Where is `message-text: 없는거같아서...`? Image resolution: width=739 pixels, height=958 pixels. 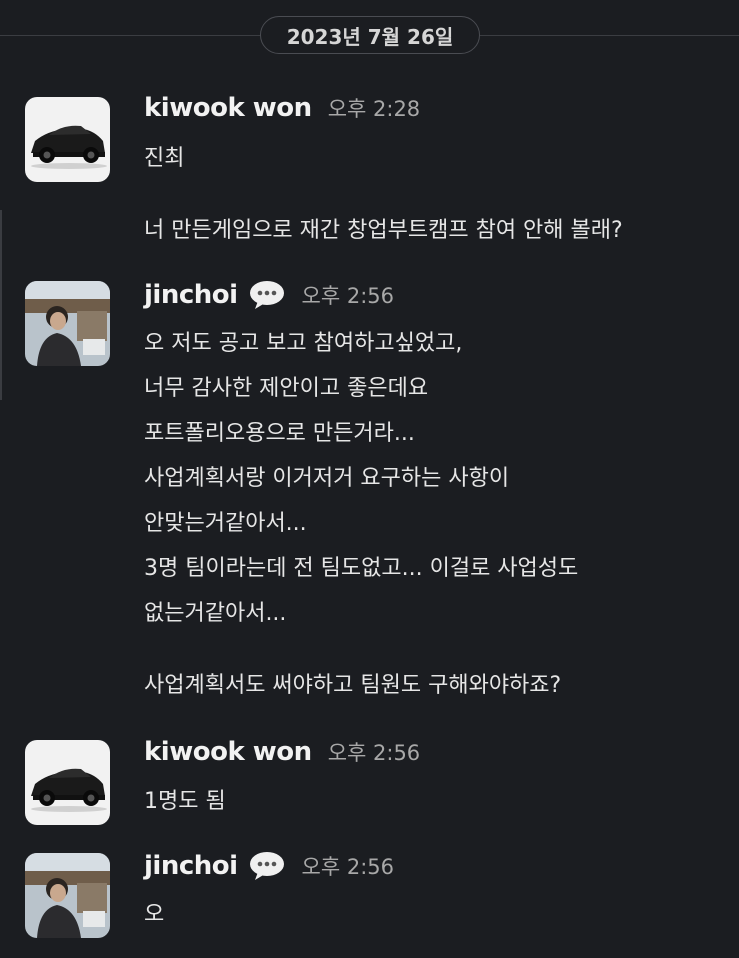 message-text: 없는거같아서... is located at coordinates (215, 613).